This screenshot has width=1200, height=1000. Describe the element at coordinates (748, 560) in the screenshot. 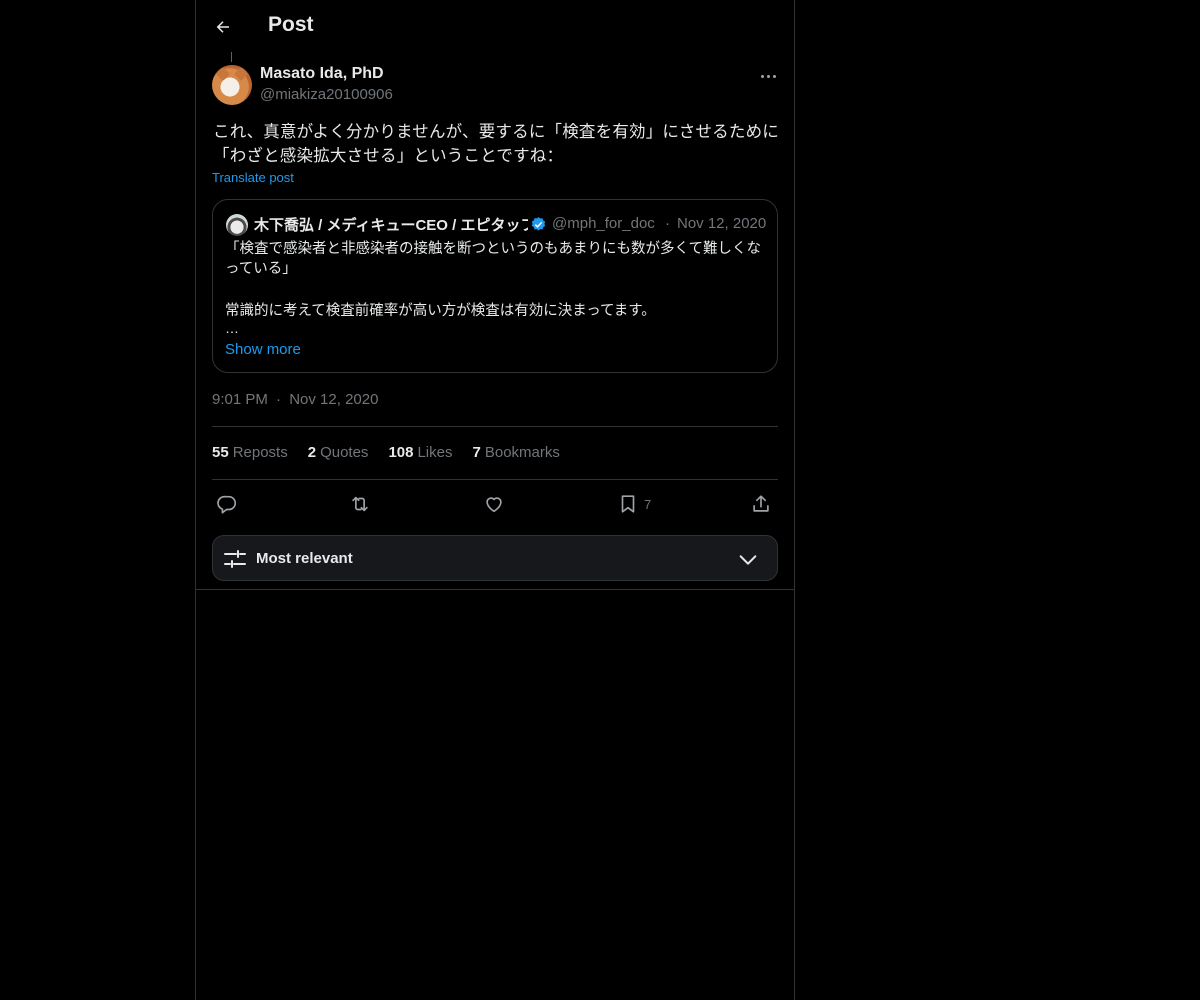

I see `chevron-down-icon` at that location.